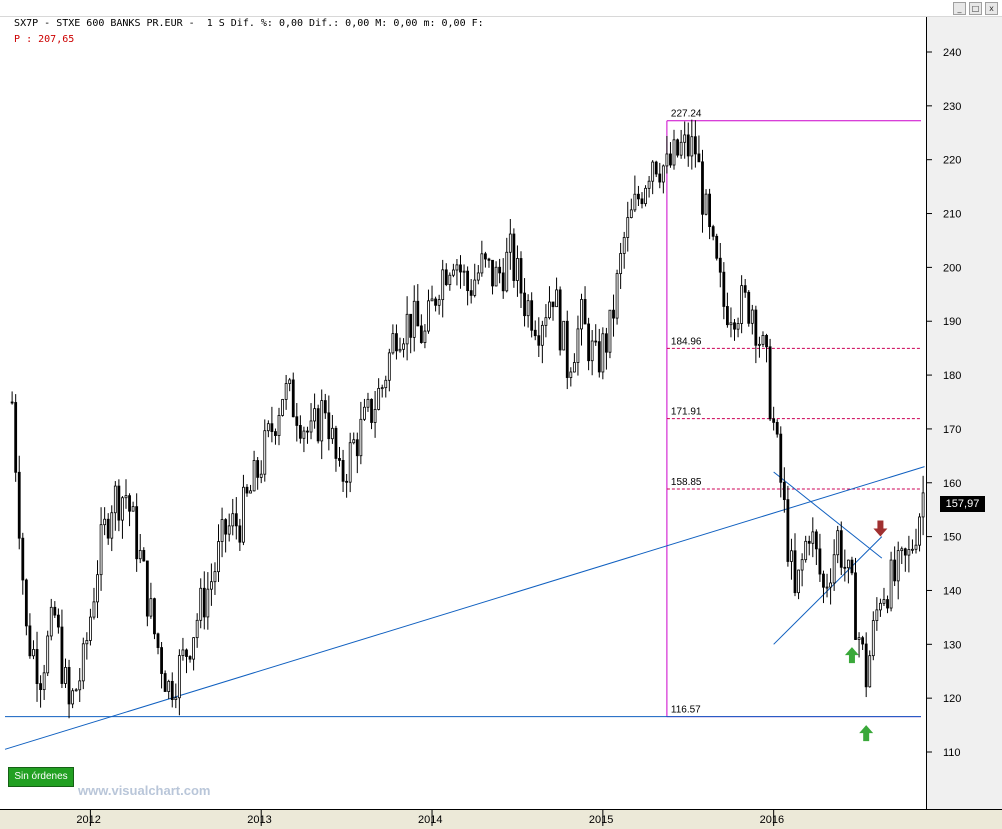 Image resolution: width=1002 pixels, height=829 pixels. What do you see at coordinates (952, 538) in the screenshot?
I see `y-tick-label: 150` at bounding box center [952, 538].